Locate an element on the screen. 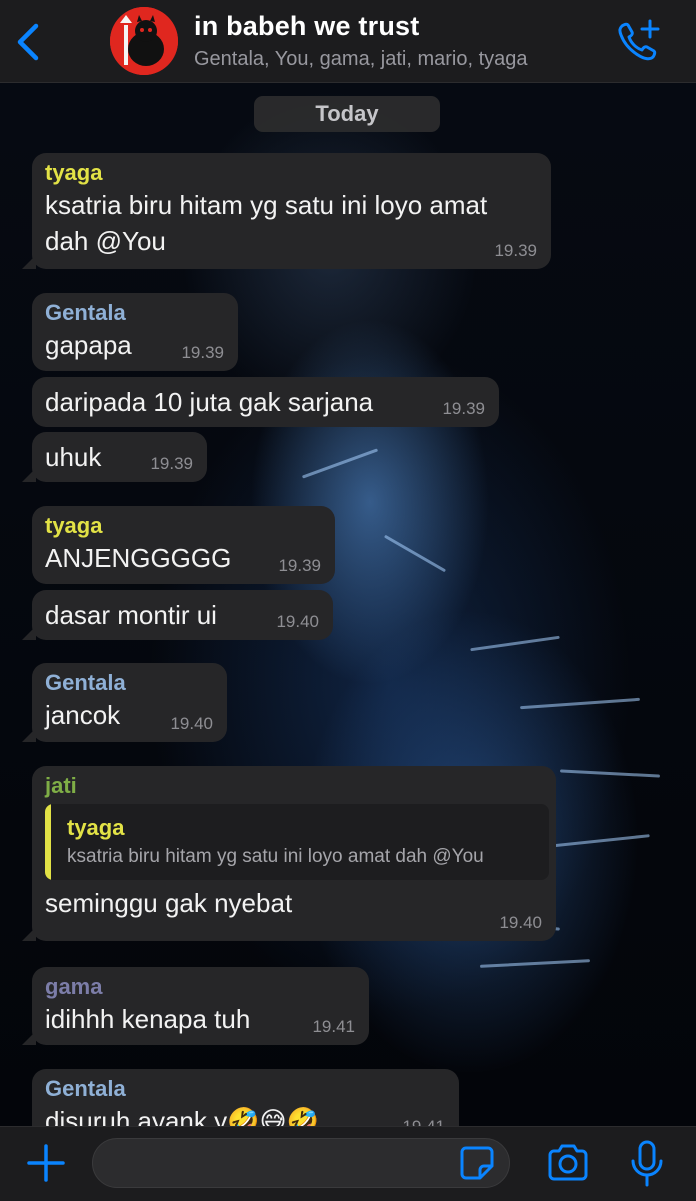 The width and height of the screenshot is (696, 1201). message-text: ksatria biru hitam yg satu ini loyo amat is located at coordinates (266, 205).